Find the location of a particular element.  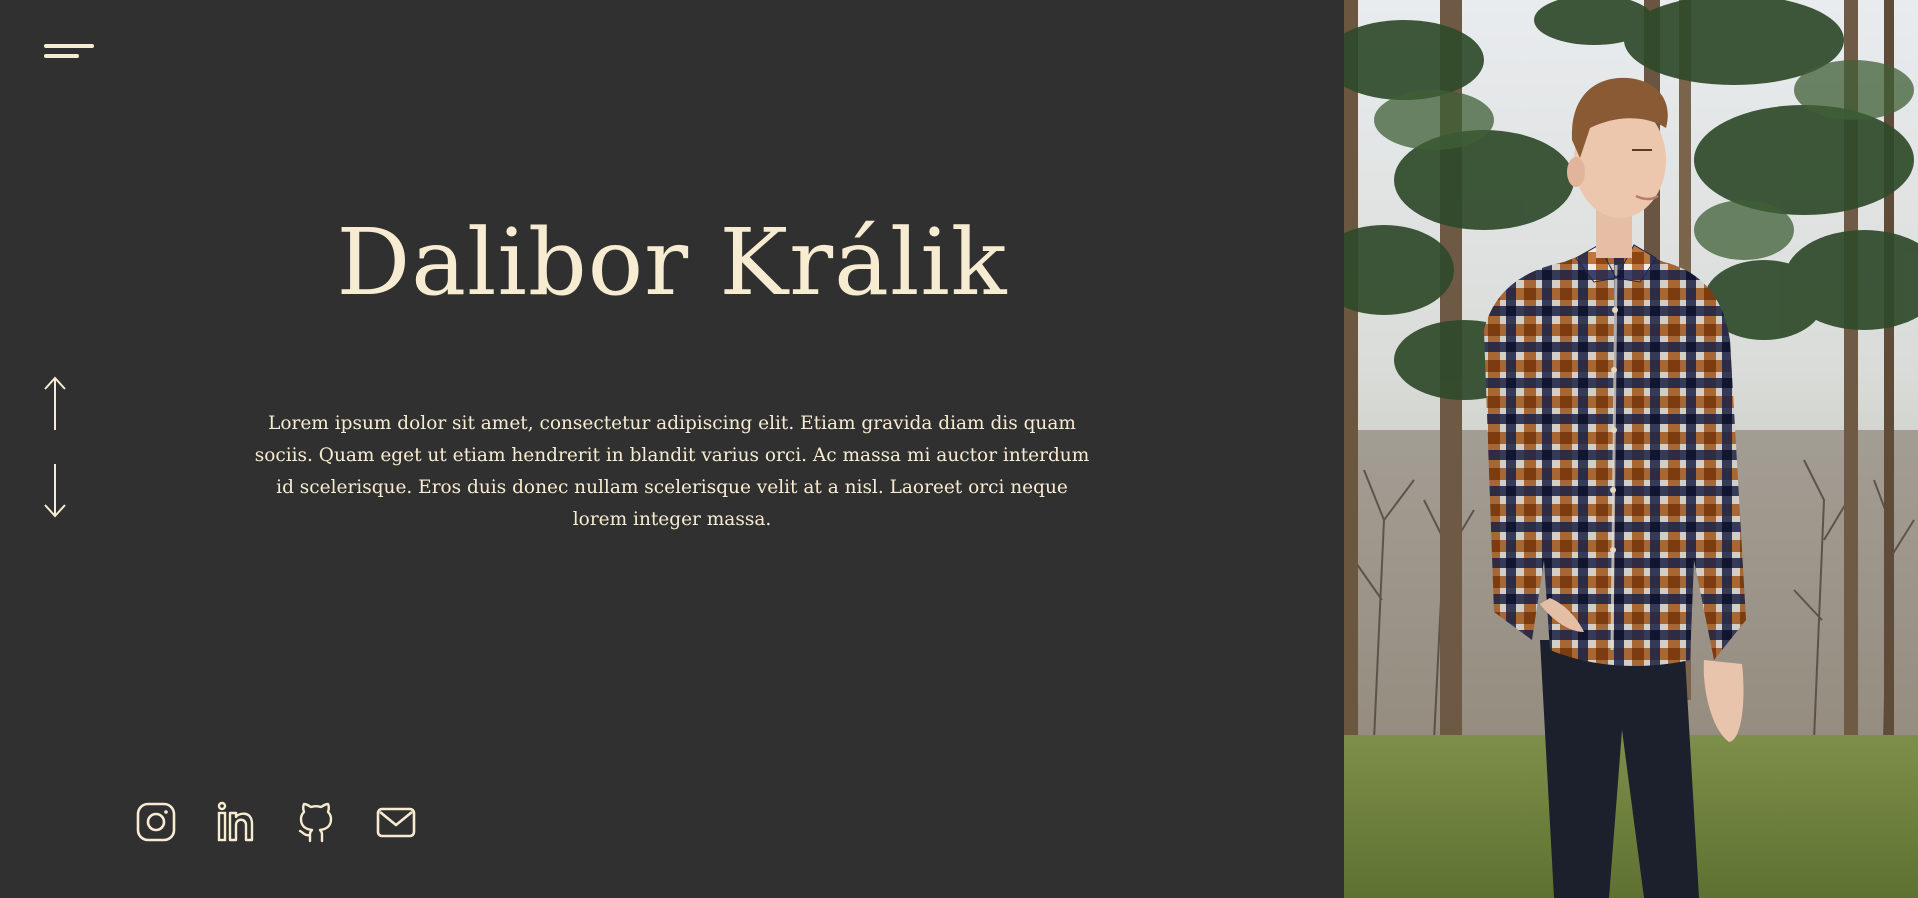

scroll-down-button is located at coordinates (55, 490).